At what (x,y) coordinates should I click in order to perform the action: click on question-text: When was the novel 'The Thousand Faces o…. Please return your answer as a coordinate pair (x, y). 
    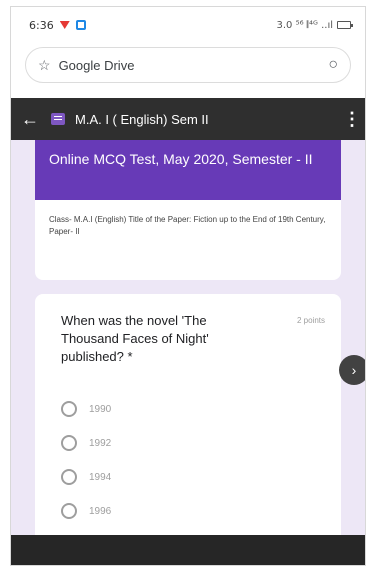
    Looking at the image, I should click on (135, 338).